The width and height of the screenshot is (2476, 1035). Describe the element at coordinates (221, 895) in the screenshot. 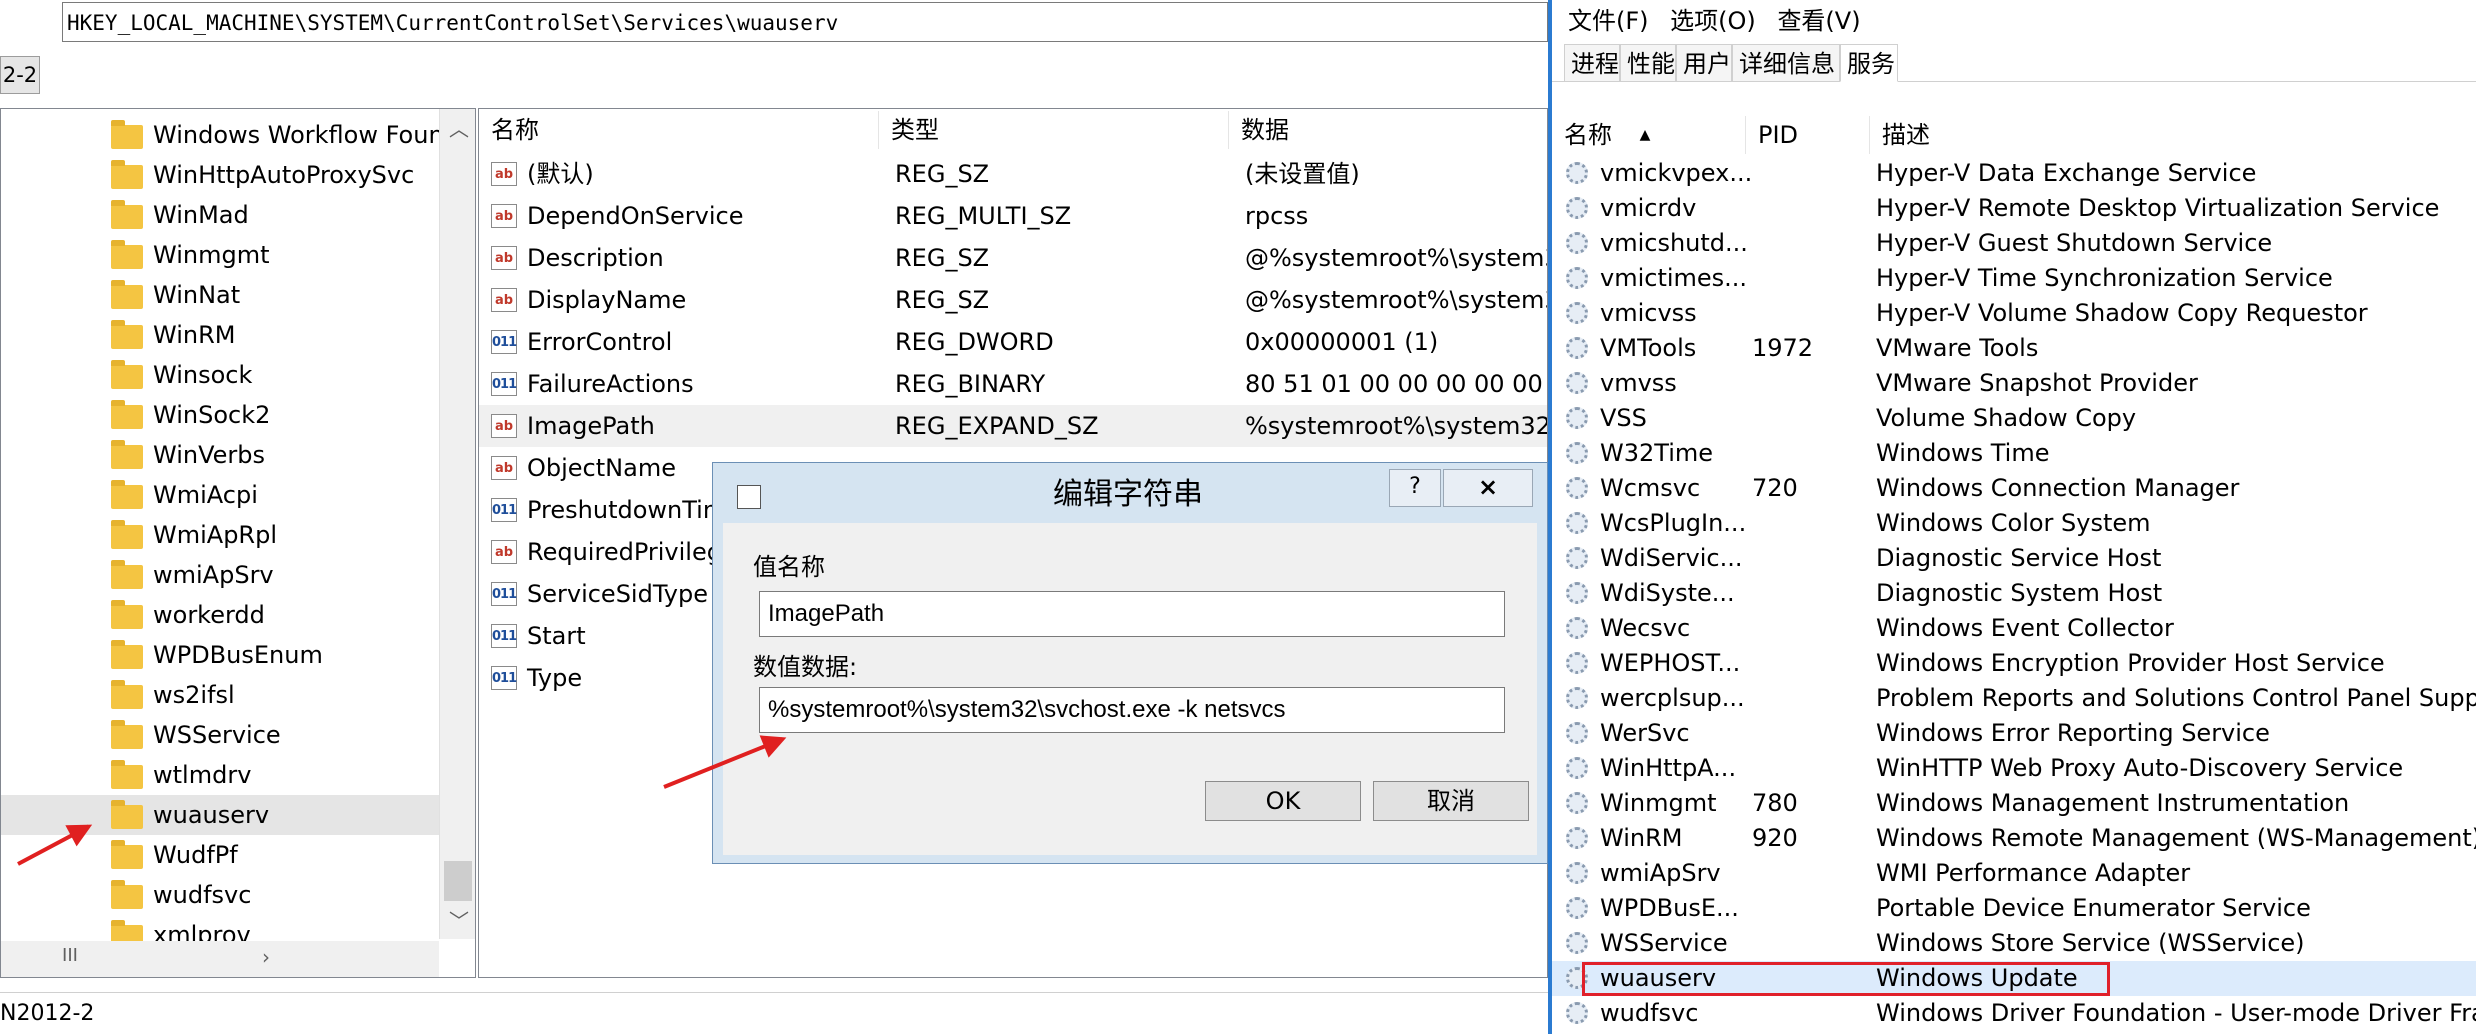

I see `tree-item: wudfsvc` at that location.